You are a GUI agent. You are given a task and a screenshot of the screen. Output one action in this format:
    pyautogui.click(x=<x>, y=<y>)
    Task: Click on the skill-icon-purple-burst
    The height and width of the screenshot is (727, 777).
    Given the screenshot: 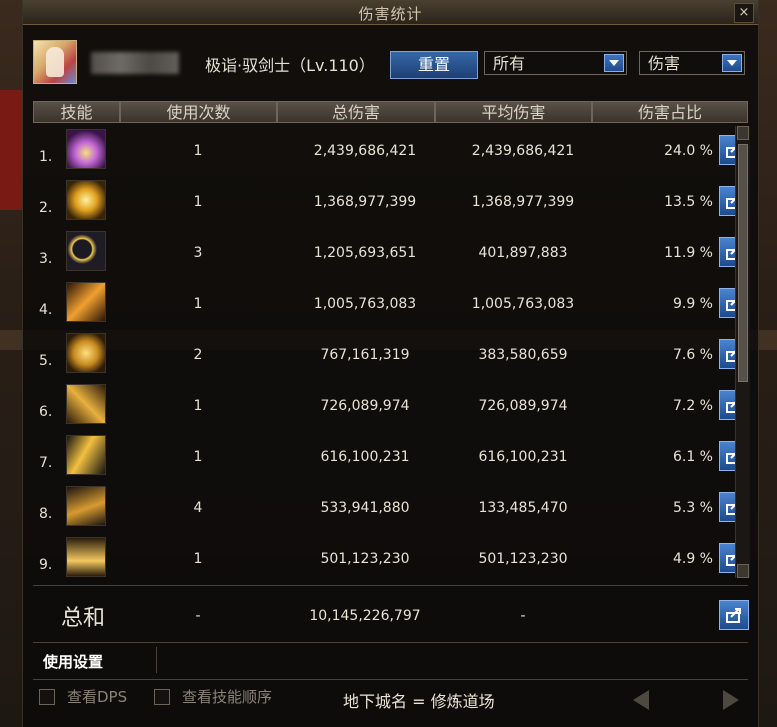 What is the action you would take?
    pyautogui.click(x=86, y=149)
    